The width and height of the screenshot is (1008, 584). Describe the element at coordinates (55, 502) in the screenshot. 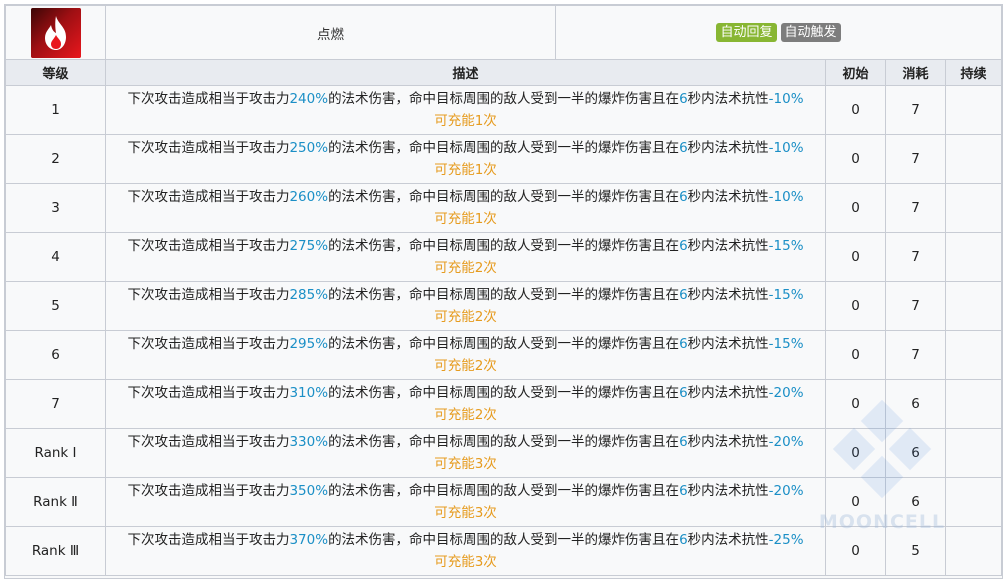

I see `level-cell: Rank Ⅱ` at that location.